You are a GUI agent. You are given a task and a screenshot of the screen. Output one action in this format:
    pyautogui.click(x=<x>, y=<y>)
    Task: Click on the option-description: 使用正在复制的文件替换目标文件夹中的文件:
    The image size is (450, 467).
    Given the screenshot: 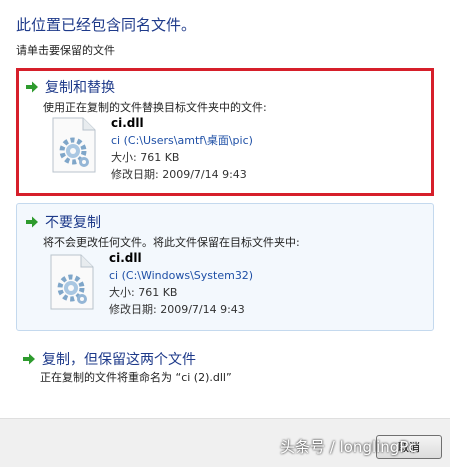 What is the action you would take?
    pyautogui.click(x=155, y=107)
    